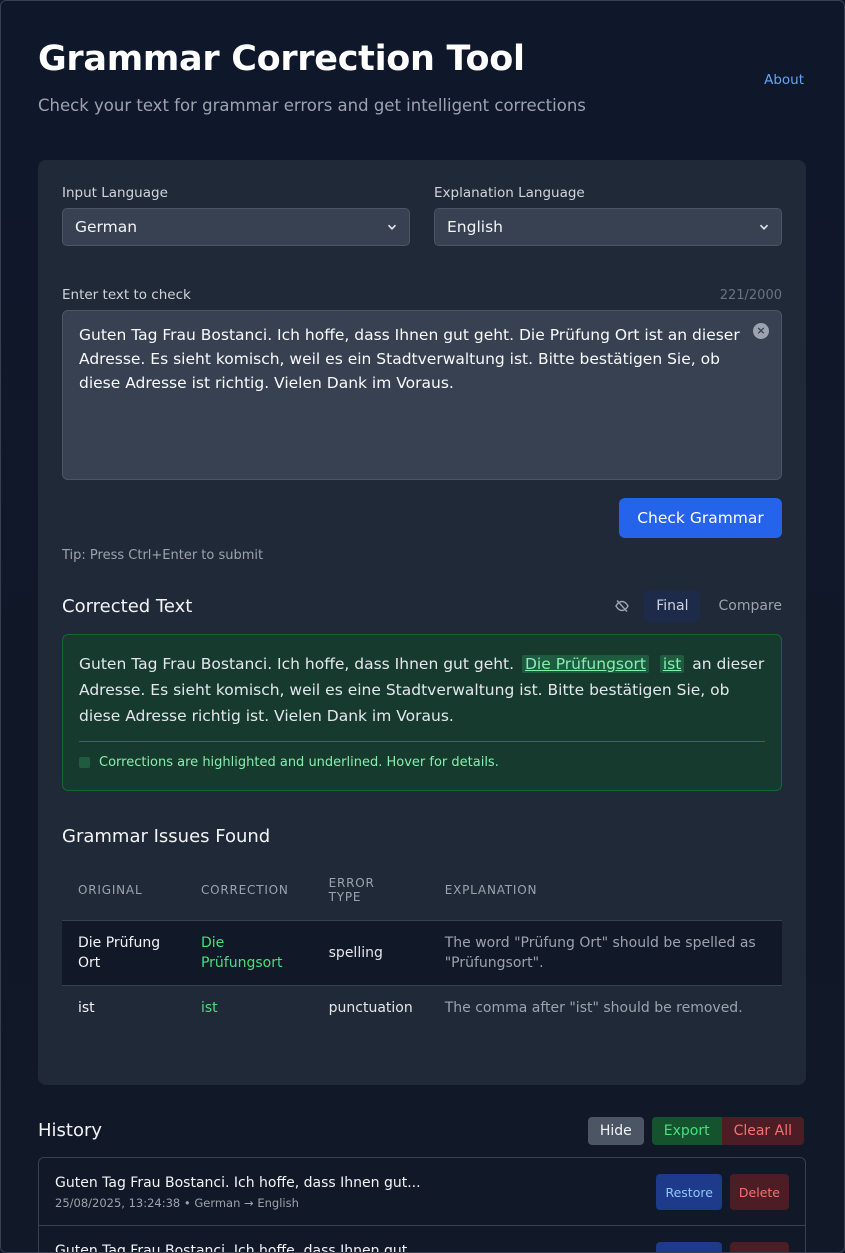  Describe the element at coordinates (750, 295) in the screenshot. I see `char-count: 221/2000` at that location.